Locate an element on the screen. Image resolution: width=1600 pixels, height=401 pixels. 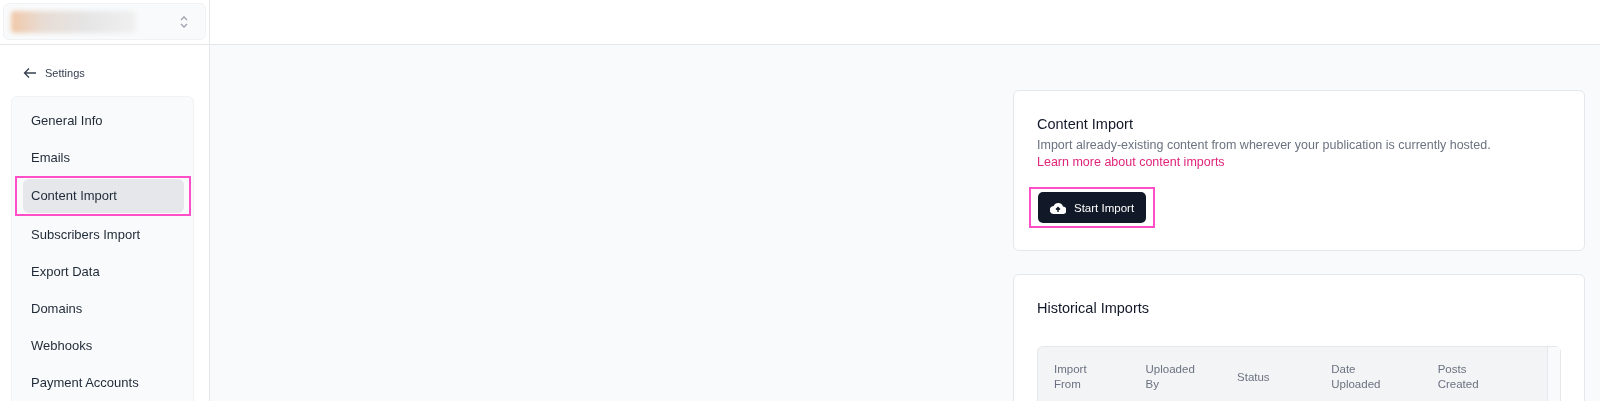
column-header: Uploaded By is located at coordinates (1170, 377).